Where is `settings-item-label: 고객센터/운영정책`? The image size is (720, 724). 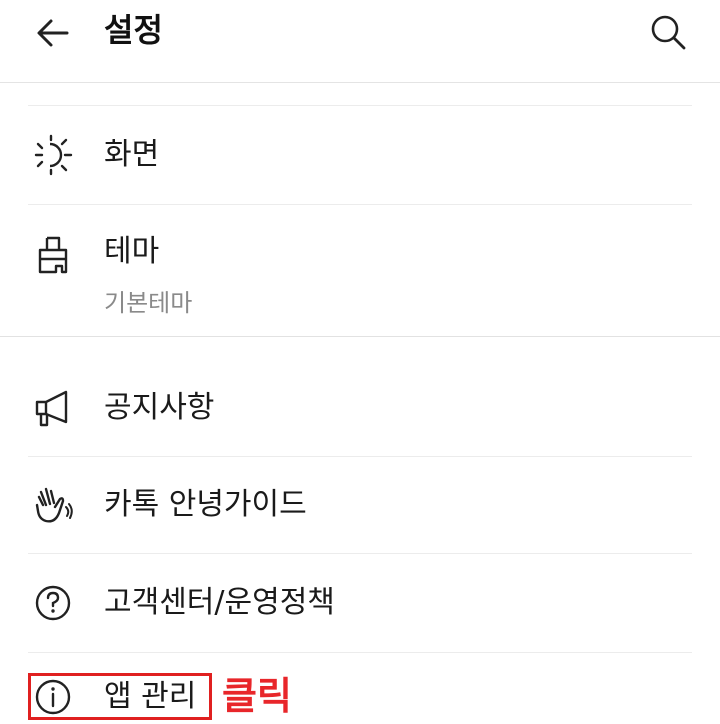 settings-item-label: 고객센터/운영정책 is located at coordinates (219, 602).